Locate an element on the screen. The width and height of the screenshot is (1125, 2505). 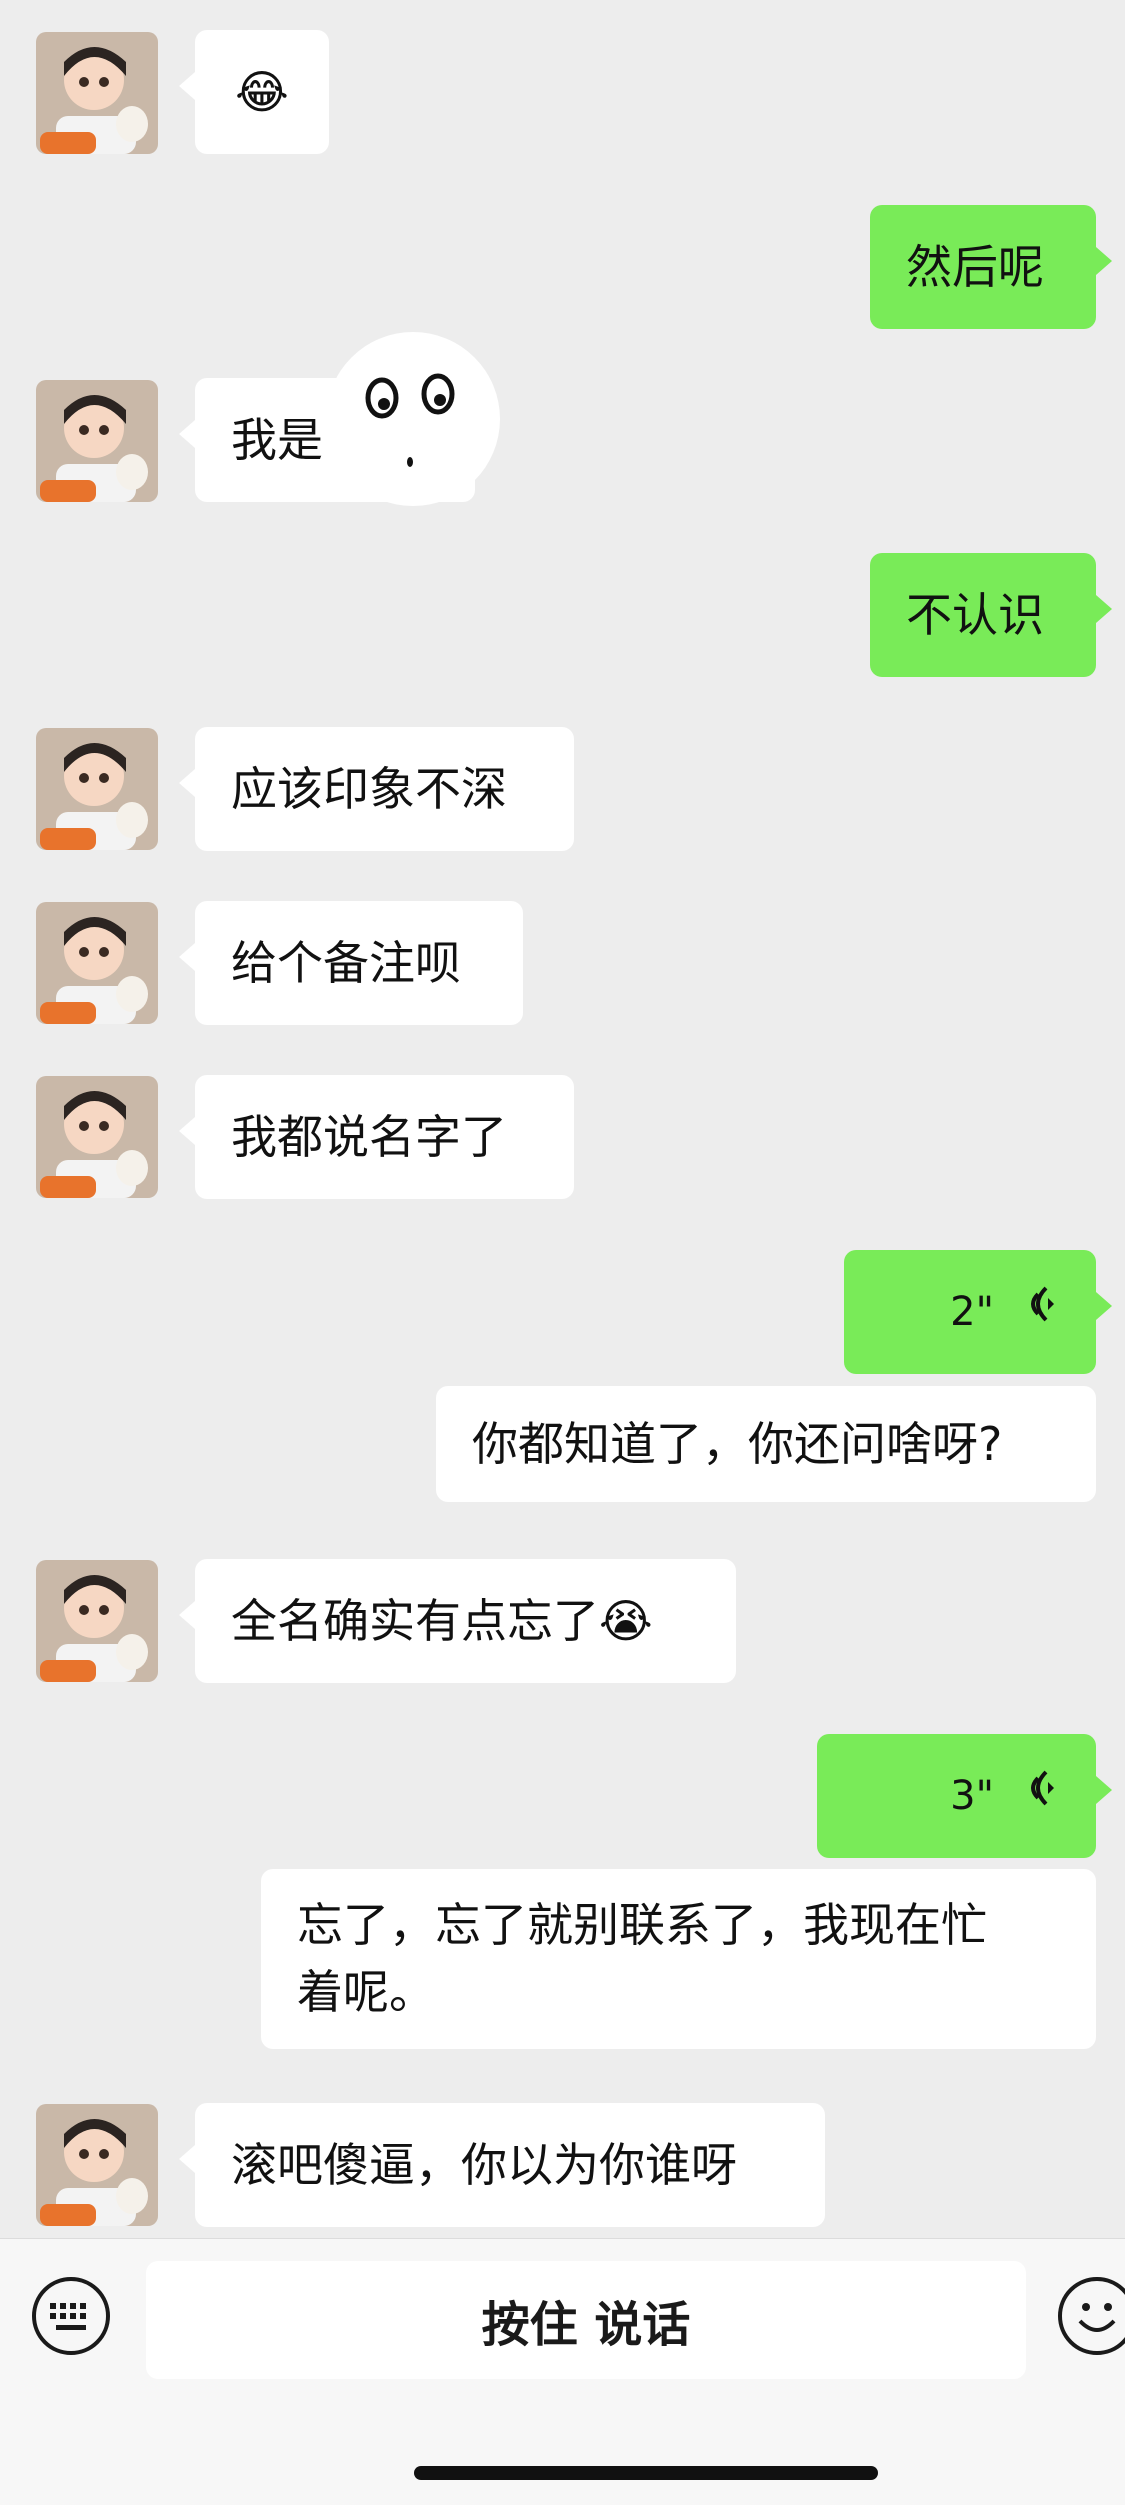
transcript-text-line2: 着呢。 is located at coordinates (366, 1992).